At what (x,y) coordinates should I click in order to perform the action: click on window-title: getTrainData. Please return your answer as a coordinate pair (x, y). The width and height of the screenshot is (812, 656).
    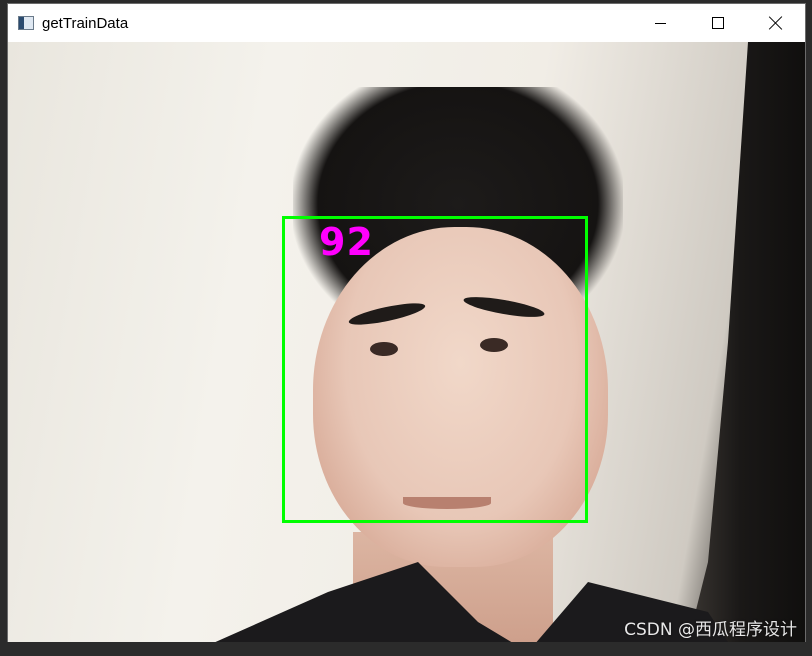
    Looking at the image, I should click on (85, 23).